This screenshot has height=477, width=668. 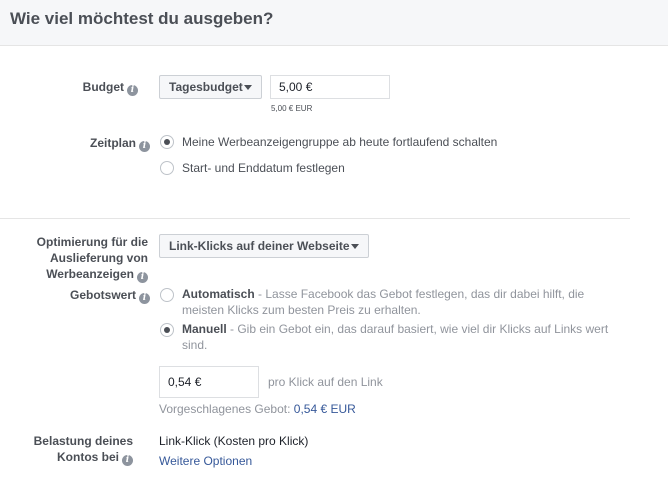 What do you see at coordinates (92, 242) in the screenshot?
I see `optimization-label-line: Optimierung für die` at bounding box center [92, 242].